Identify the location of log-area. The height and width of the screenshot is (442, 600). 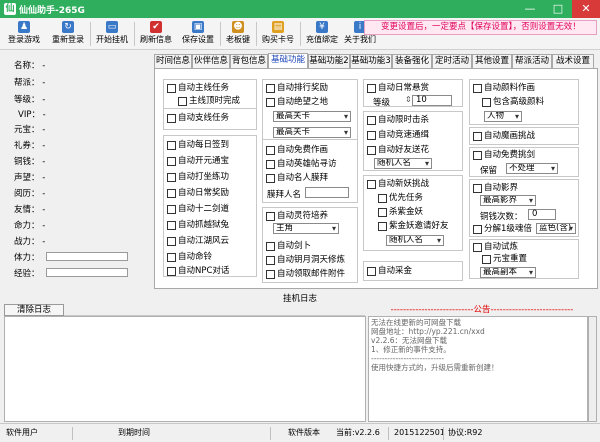
(185, 369).